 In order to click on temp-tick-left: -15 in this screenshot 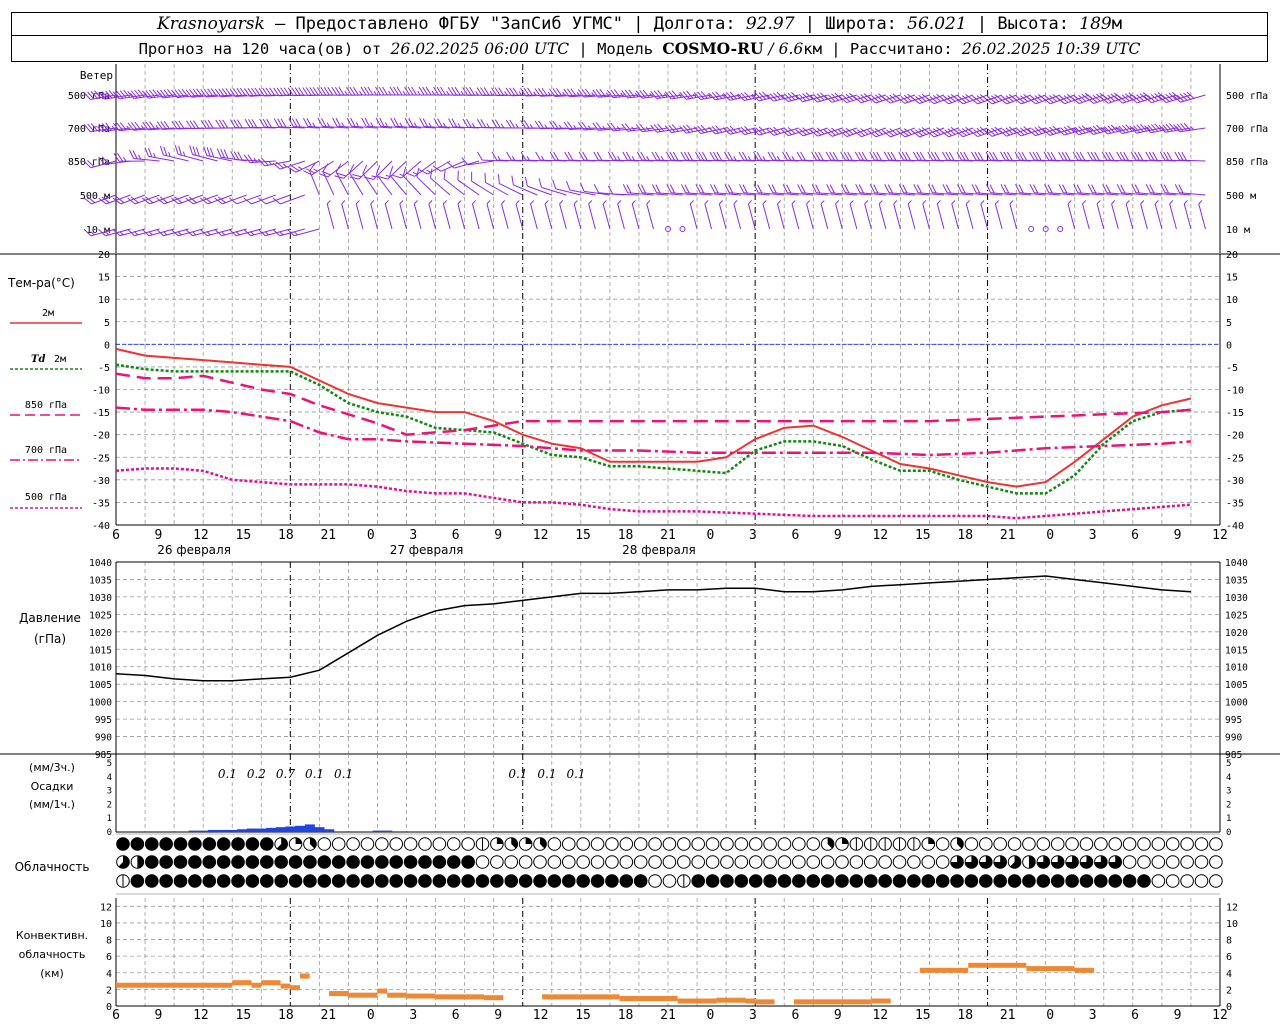, I will do `click(101, 413)`.